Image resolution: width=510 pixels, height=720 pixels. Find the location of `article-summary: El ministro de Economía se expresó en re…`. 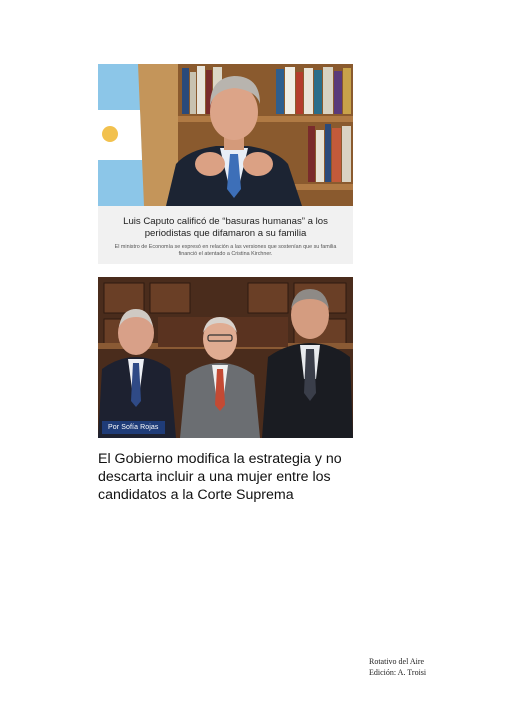

article-summary: El ministro de Economía se expresó en re… is located at coordinates (225, 250).